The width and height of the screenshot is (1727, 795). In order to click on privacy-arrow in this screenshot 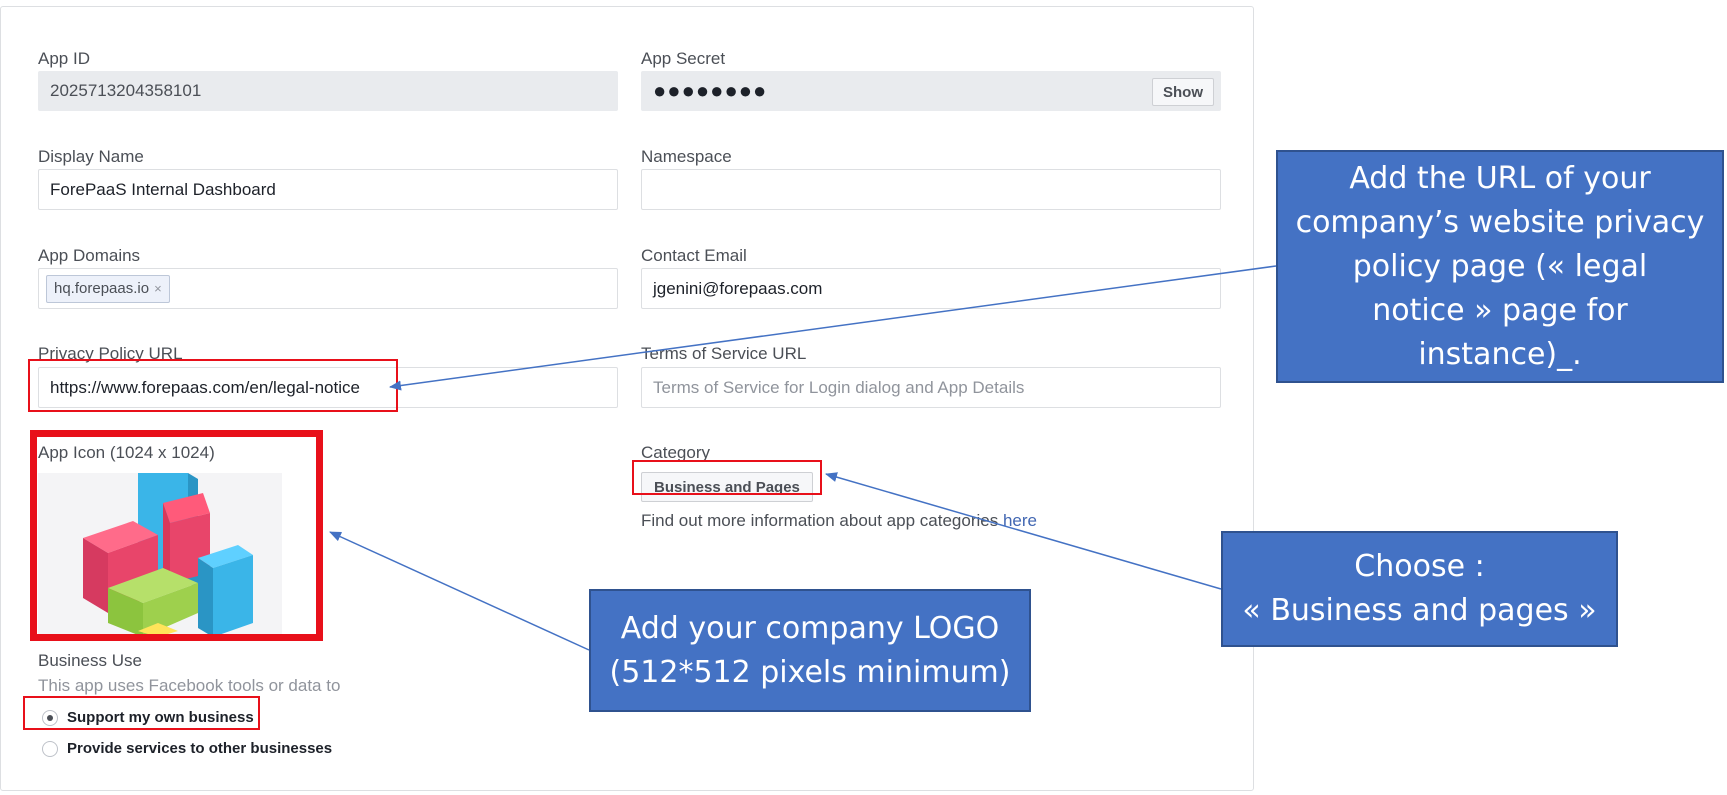, I will do `click(833, 328)`.